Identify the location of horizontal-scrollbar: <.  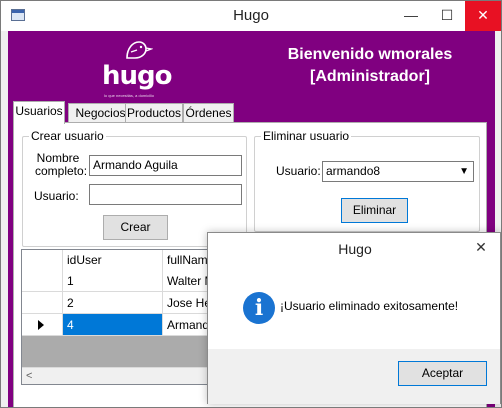
(116, 375).